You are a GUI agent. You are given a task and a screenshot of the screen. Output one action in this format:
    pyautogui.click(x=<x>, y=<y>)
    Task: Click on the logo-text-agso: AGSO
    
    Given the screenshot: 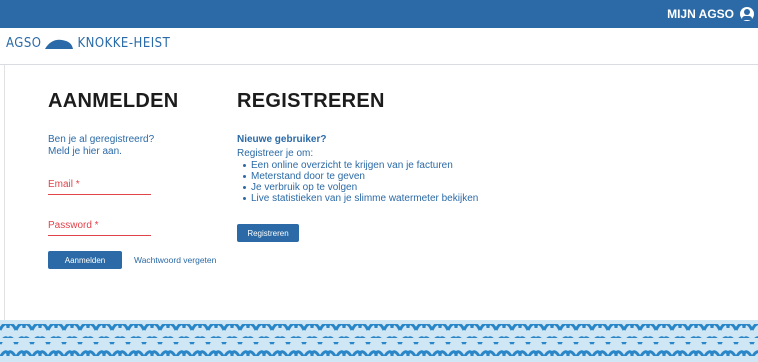 What is the action you would take?
    pyautogui.click(x=24, y=43)
    